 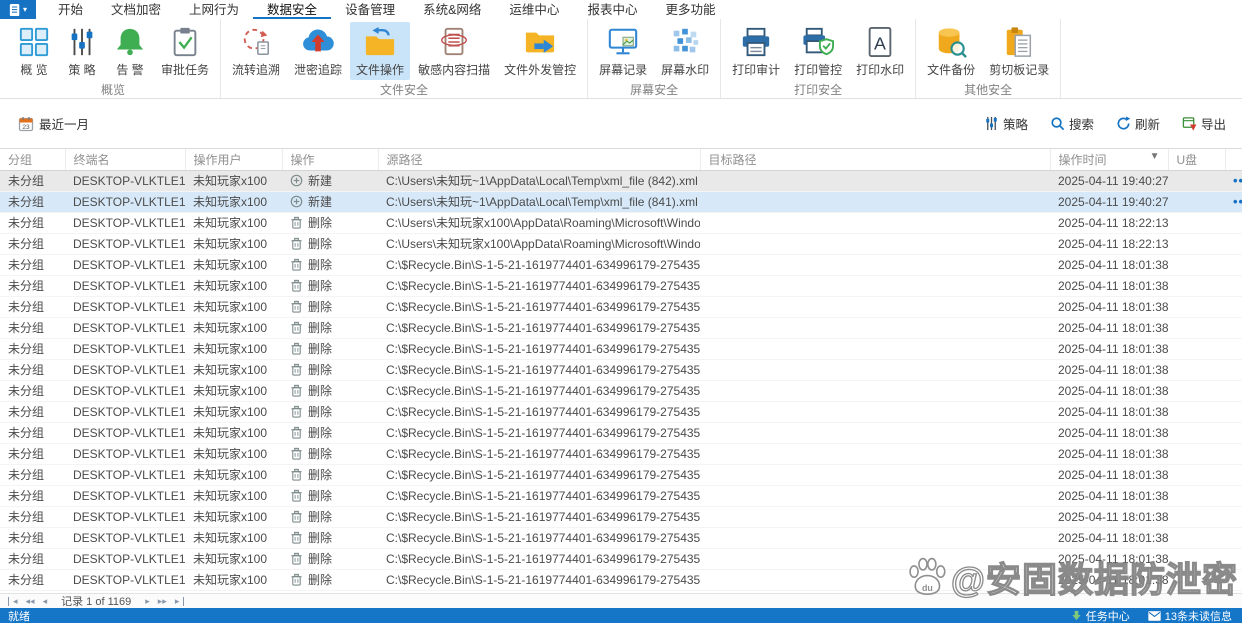 What do you see at coordinates (1204, 123) in the screenshot?
I see `export-button: 导出` at bounding box center [1204, 123].